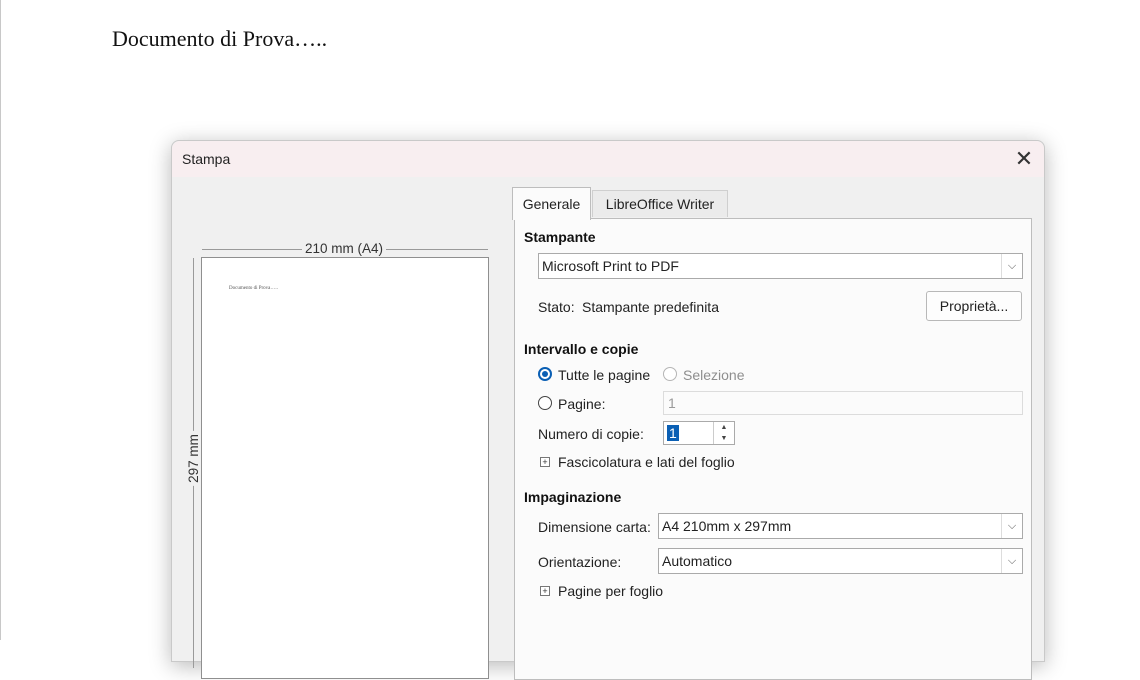  I want to click on collate-label: Fascicolatura e lati del foglio, so click(646, 462).